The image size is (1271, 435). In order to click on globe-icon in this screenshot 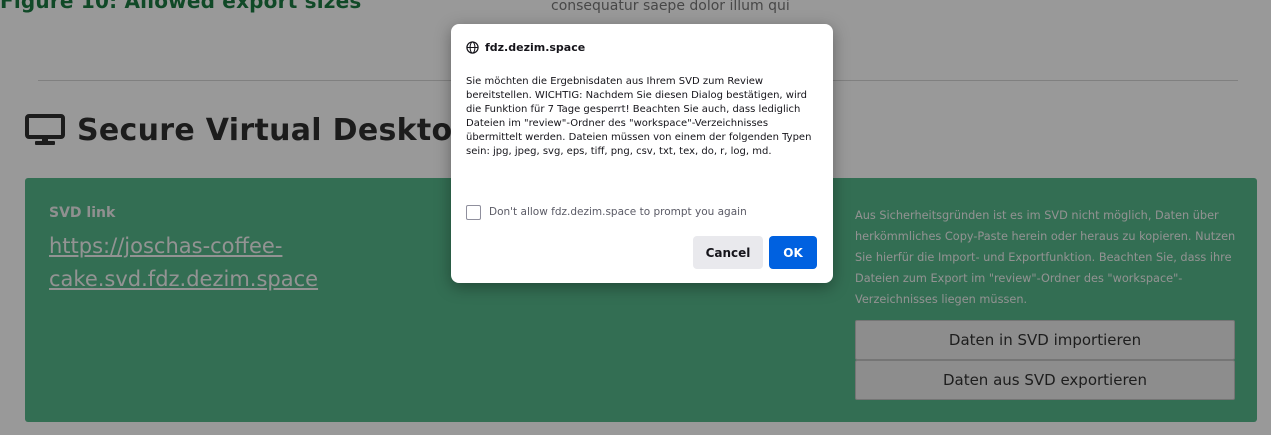, I will do `click(472, 47)`.